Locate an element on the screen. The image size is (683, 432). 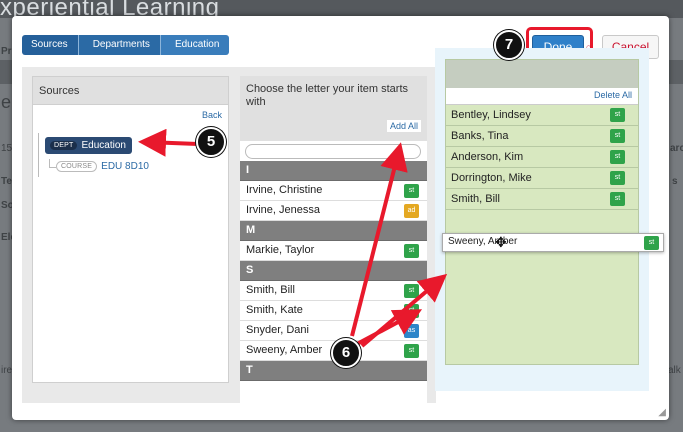
arrow-to-add-all is located at coordinates (379, 239).